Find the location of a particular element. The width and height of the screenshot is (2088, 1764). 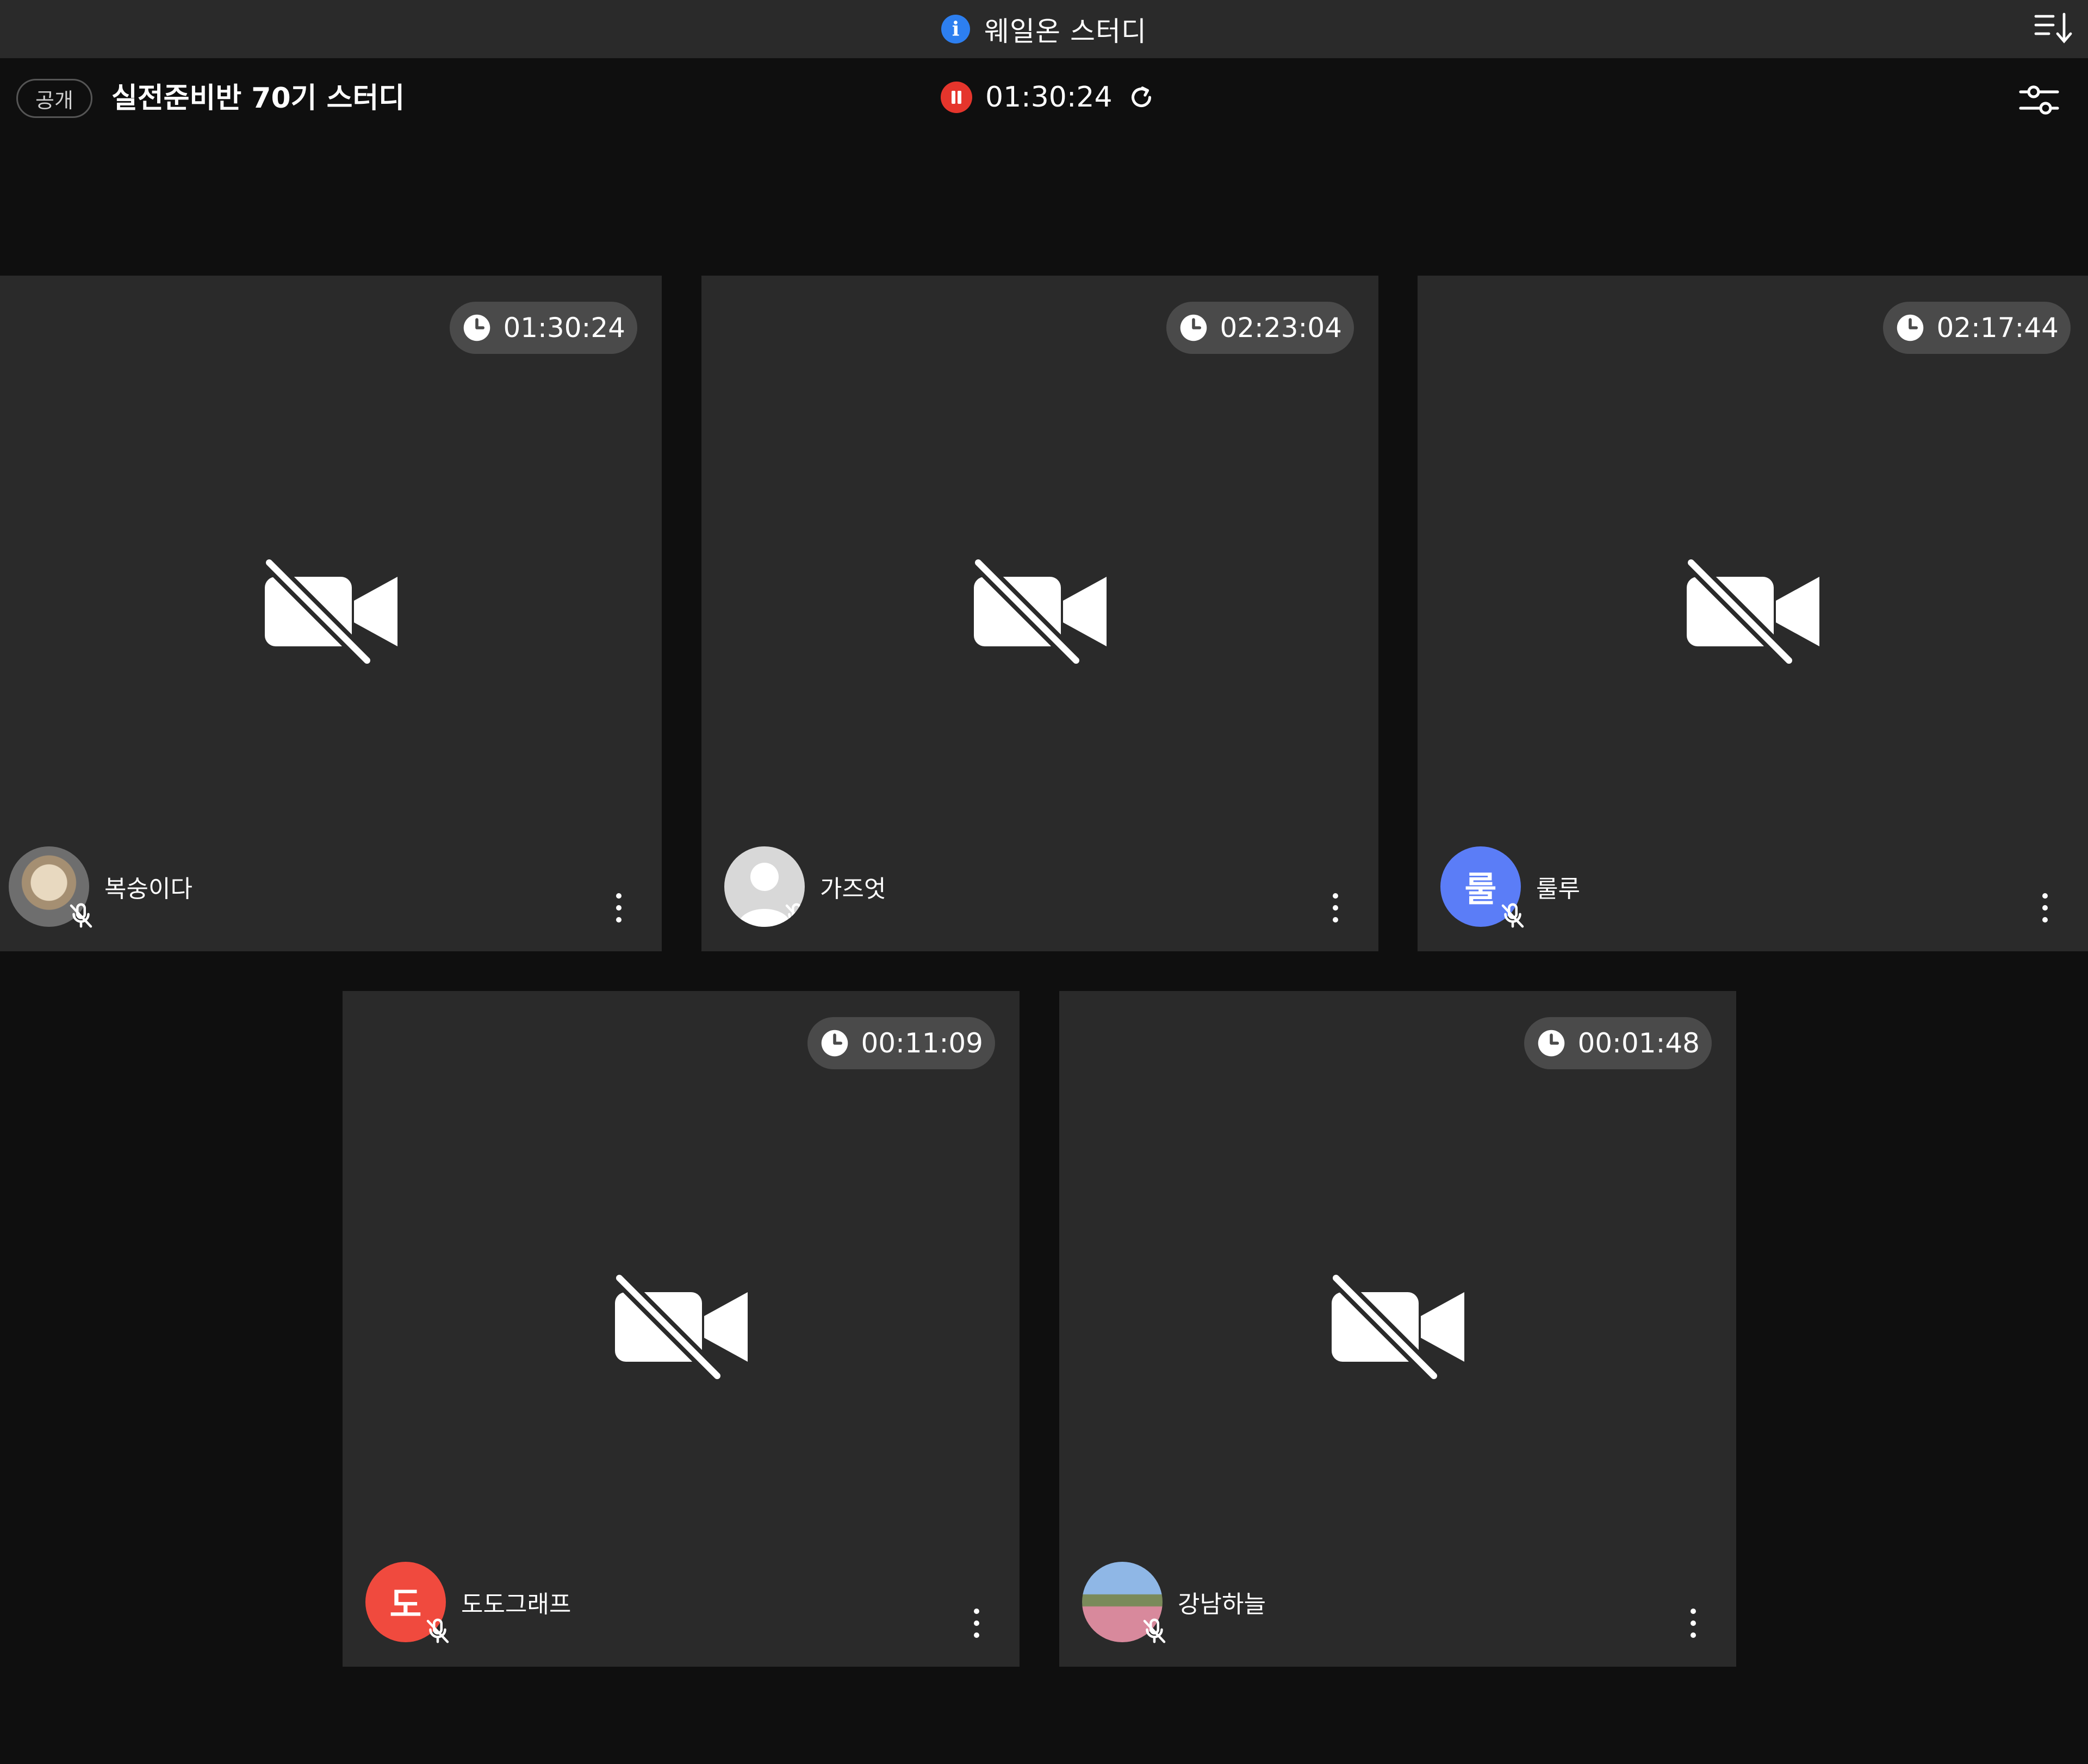

participant-name: 도도그래프 is located at coordinates (516, 1605).